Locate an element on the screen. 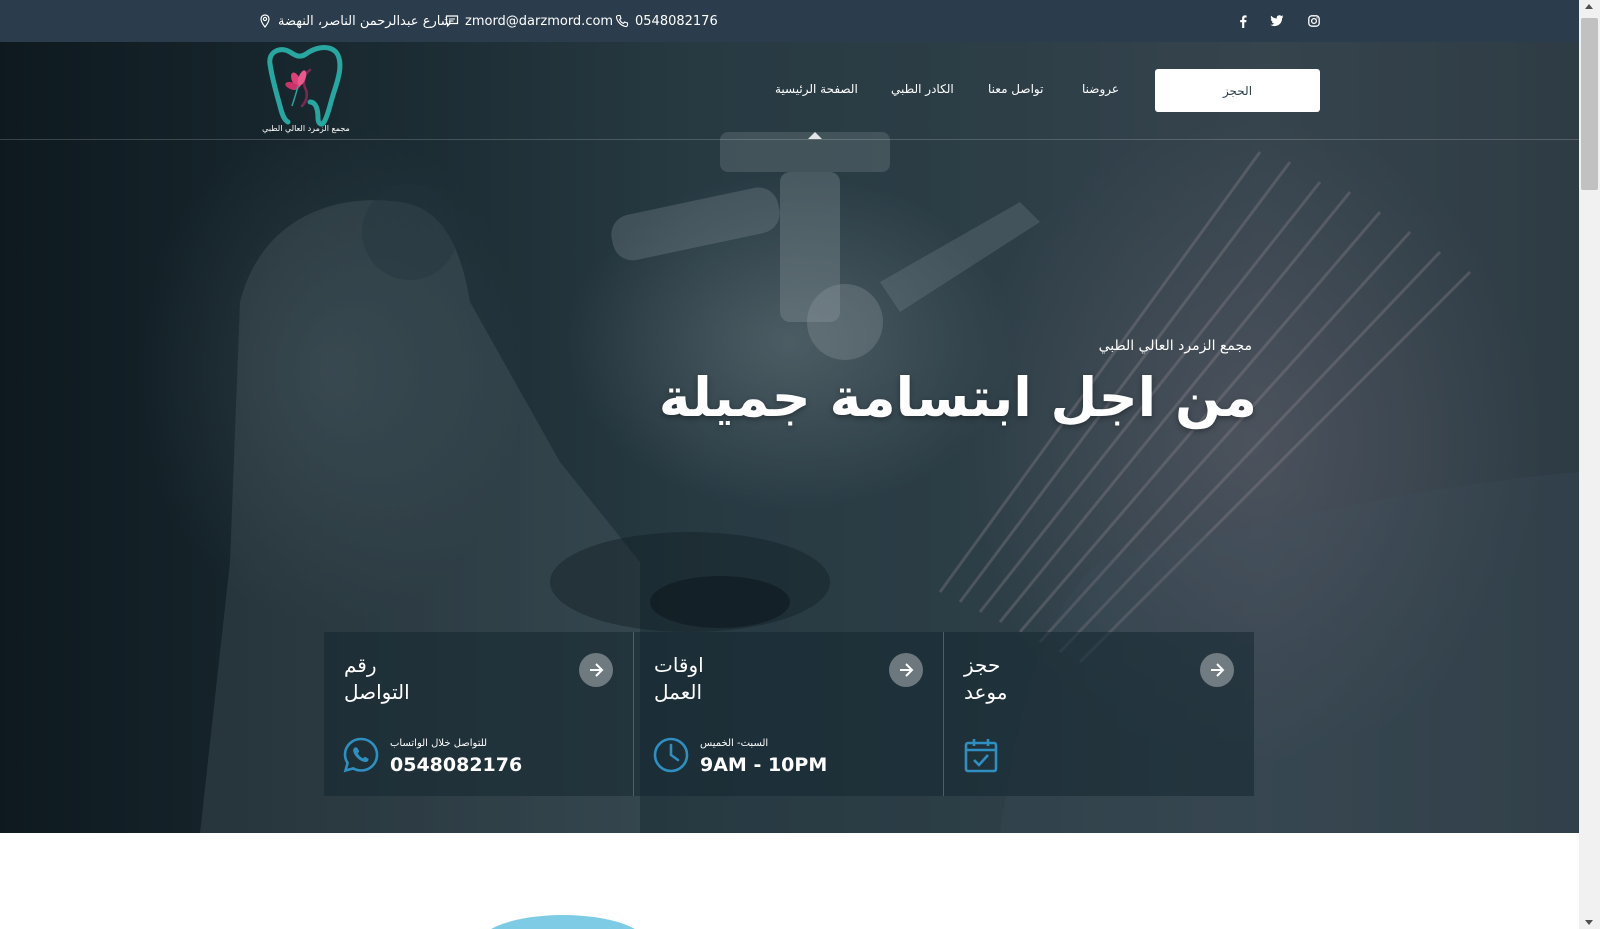 This screenshot has width=1600, height=929. scroll-up-arrow-icon is located at coordinates (1589, 6).